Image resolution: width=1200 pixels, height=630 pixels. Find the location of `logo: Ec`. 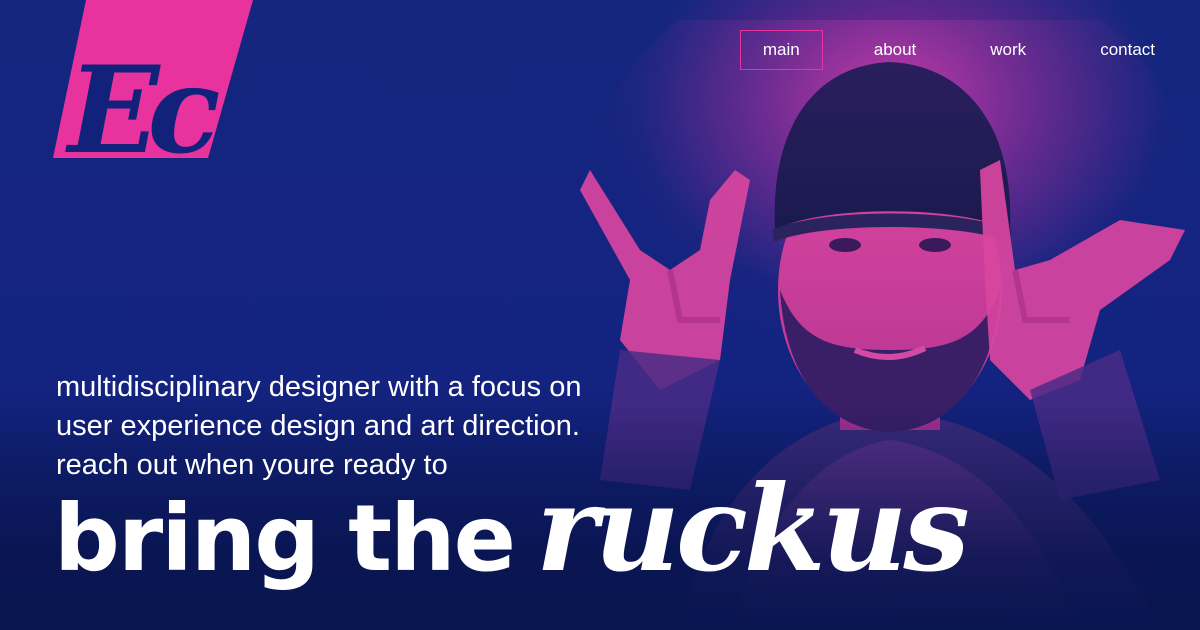

logo: Ec is located at coordinates (158, 85).